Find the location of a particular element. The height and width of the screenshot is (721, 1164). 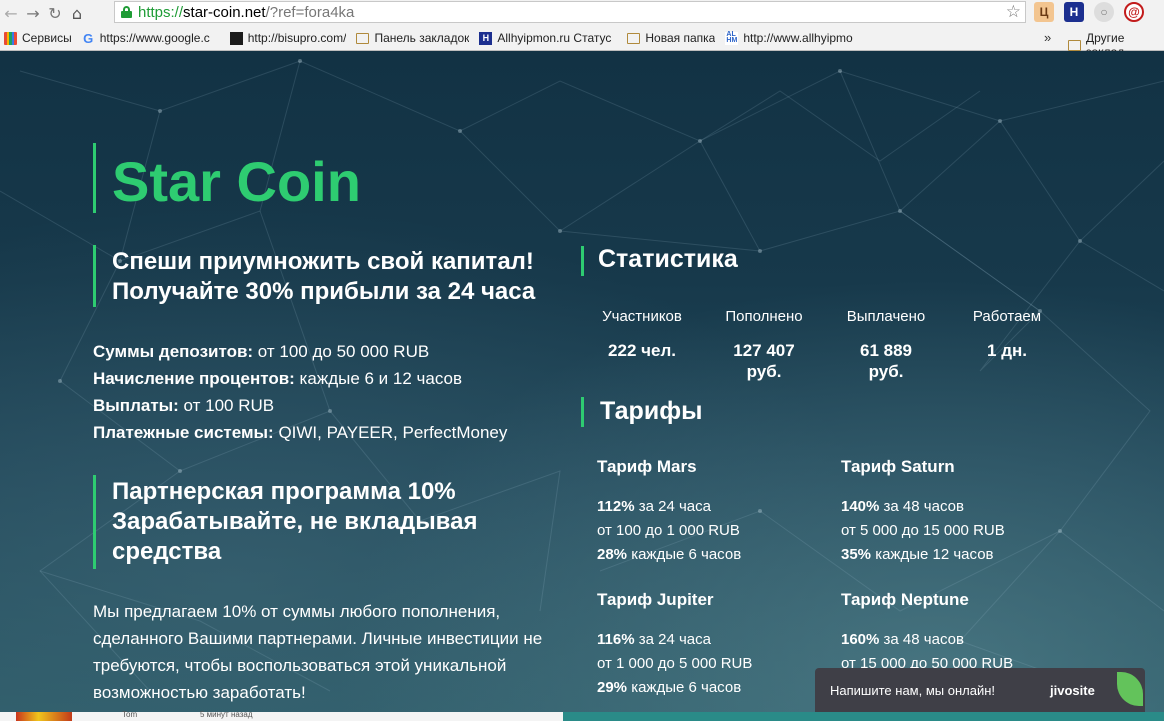

url-path: /?ref=fora4ka is located at coordinates (310, 12).